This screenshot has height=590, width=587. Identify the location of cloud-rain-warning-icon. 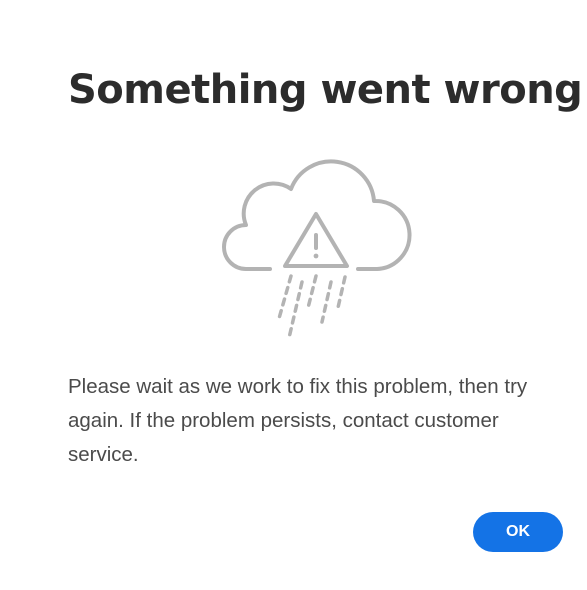
(317, 249).